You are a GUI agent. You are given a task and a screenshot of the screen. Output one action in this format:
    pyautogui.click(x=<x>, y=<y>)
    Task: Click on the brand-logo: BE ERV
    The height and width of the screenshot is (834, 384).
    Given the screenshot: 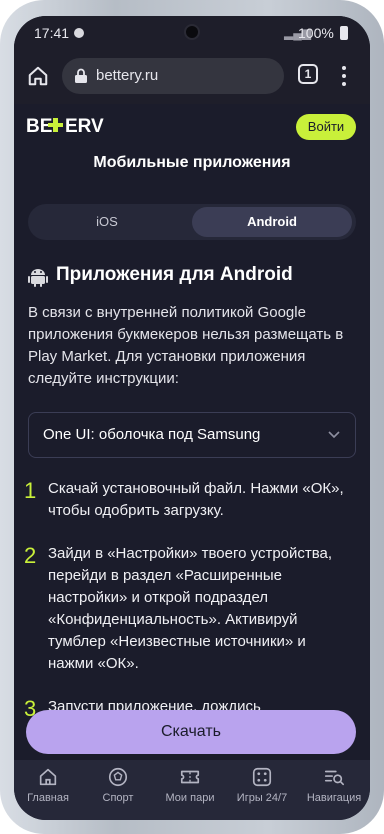 What is the action you would take?
    pyautogui.click(x=67, y=125)
    